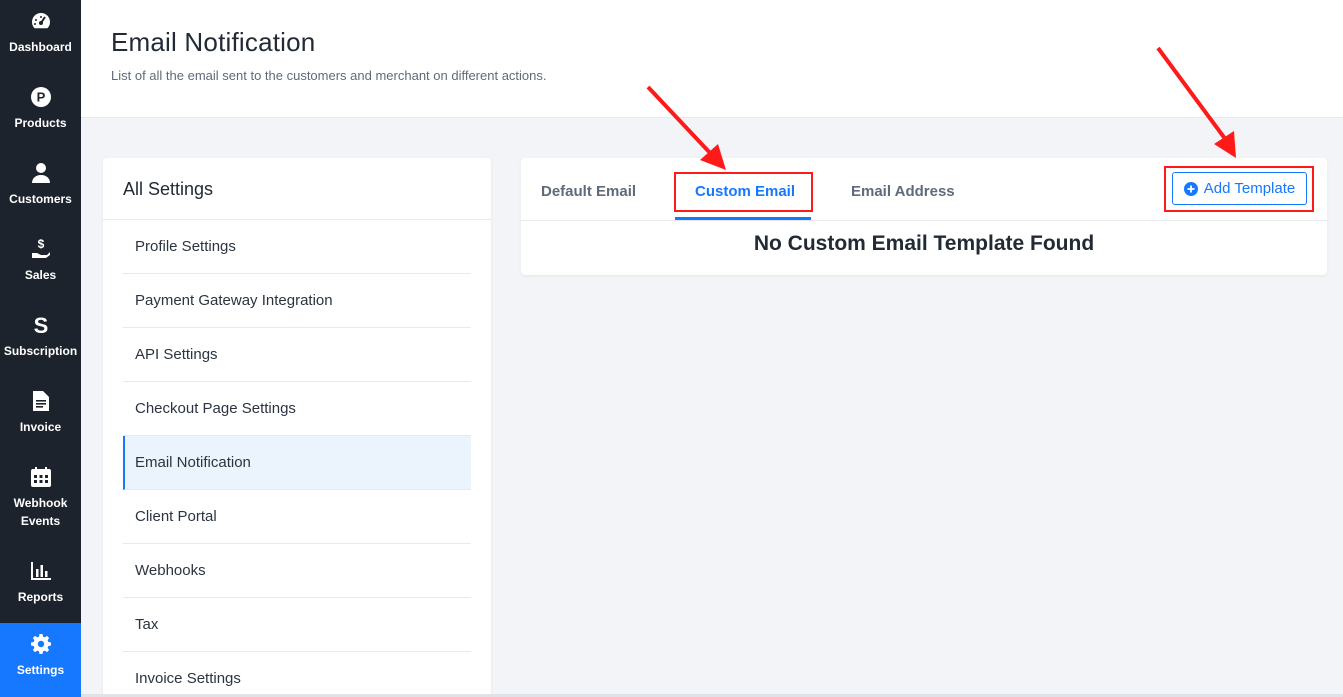 Image resolution: width=1343 pixels, height=697 pixels. Describe the element at coordinates (297, 463) in the screenshot. I see `settings-item-email-notification: Email Notification` at that location.